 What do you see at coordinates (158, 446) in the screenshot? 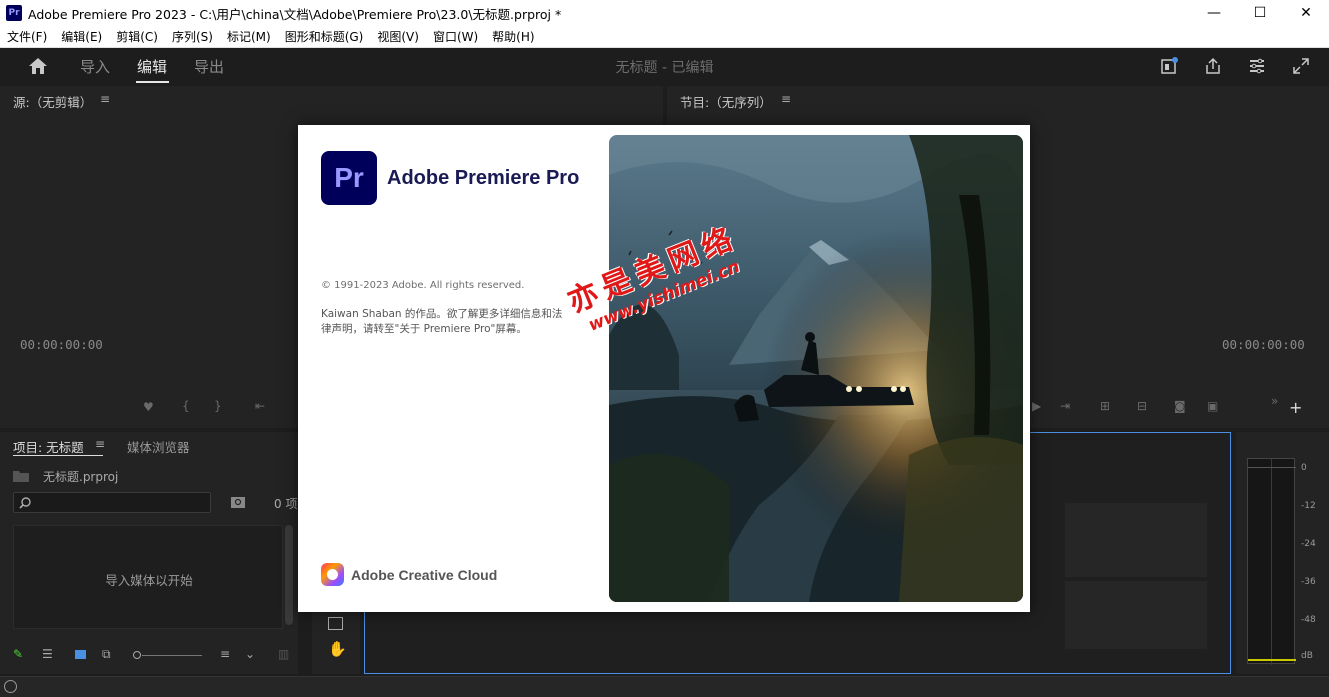
I see `tab-media-browser: 媒体浏览器` at bounding box center [158, 446].